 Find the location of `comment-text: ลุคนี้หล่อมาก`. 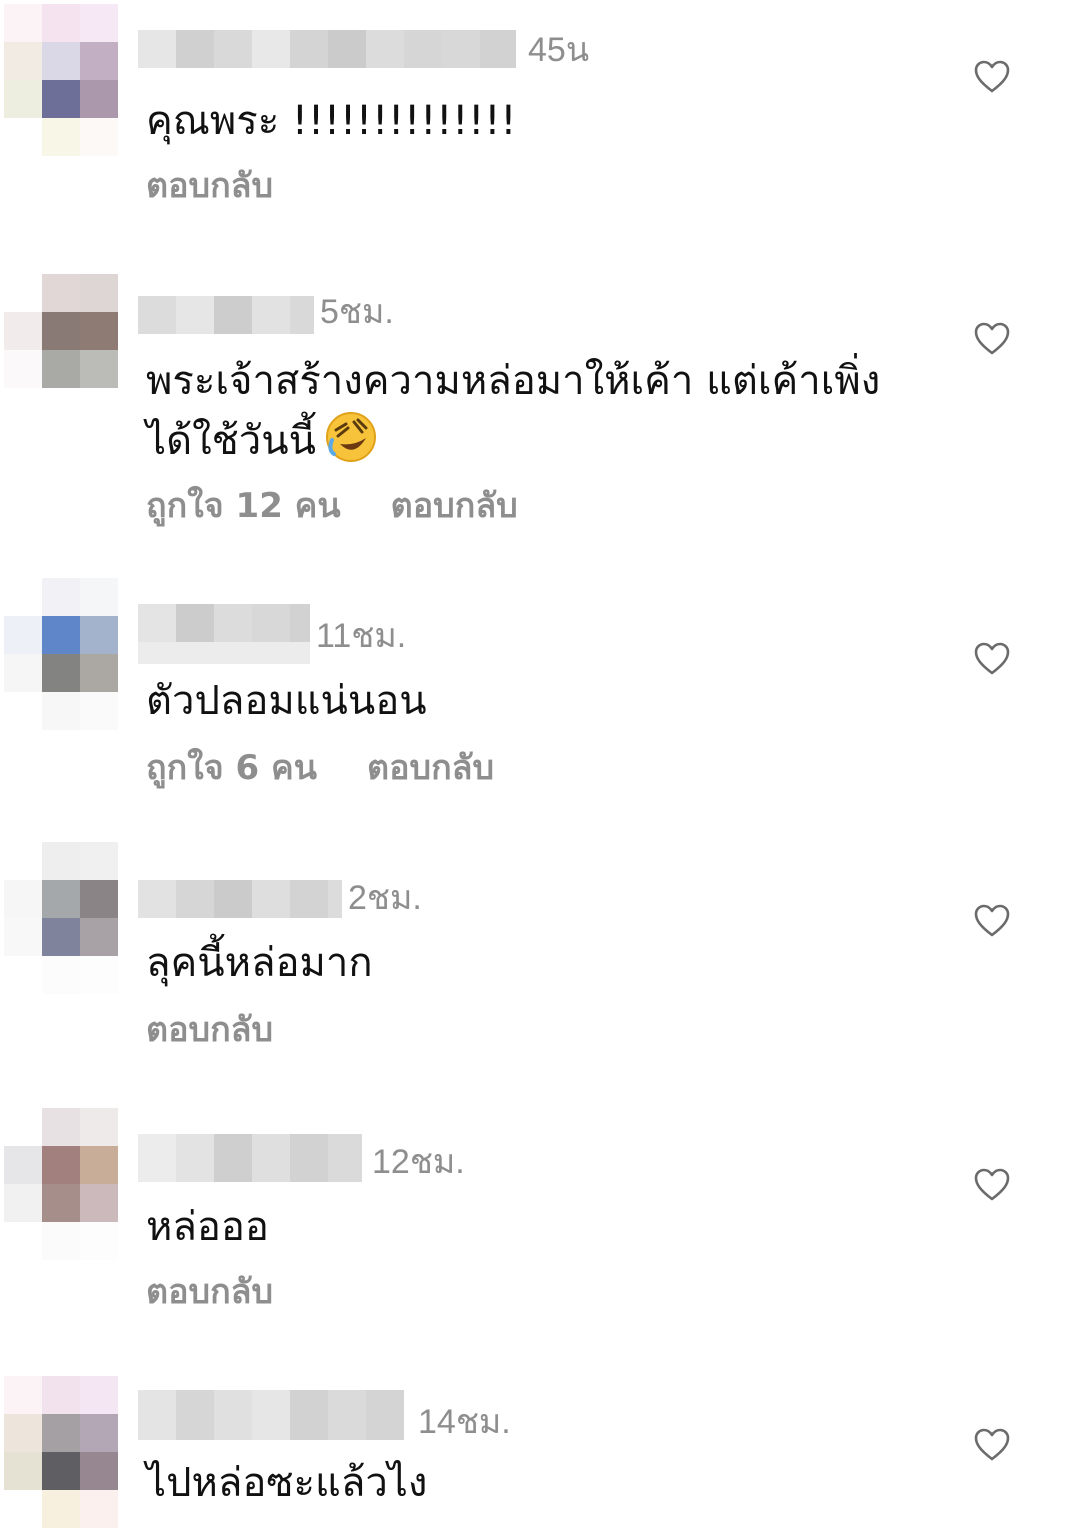

comment-text: ลุคนี้หล่อมาก is located at coordinates (259, 963).